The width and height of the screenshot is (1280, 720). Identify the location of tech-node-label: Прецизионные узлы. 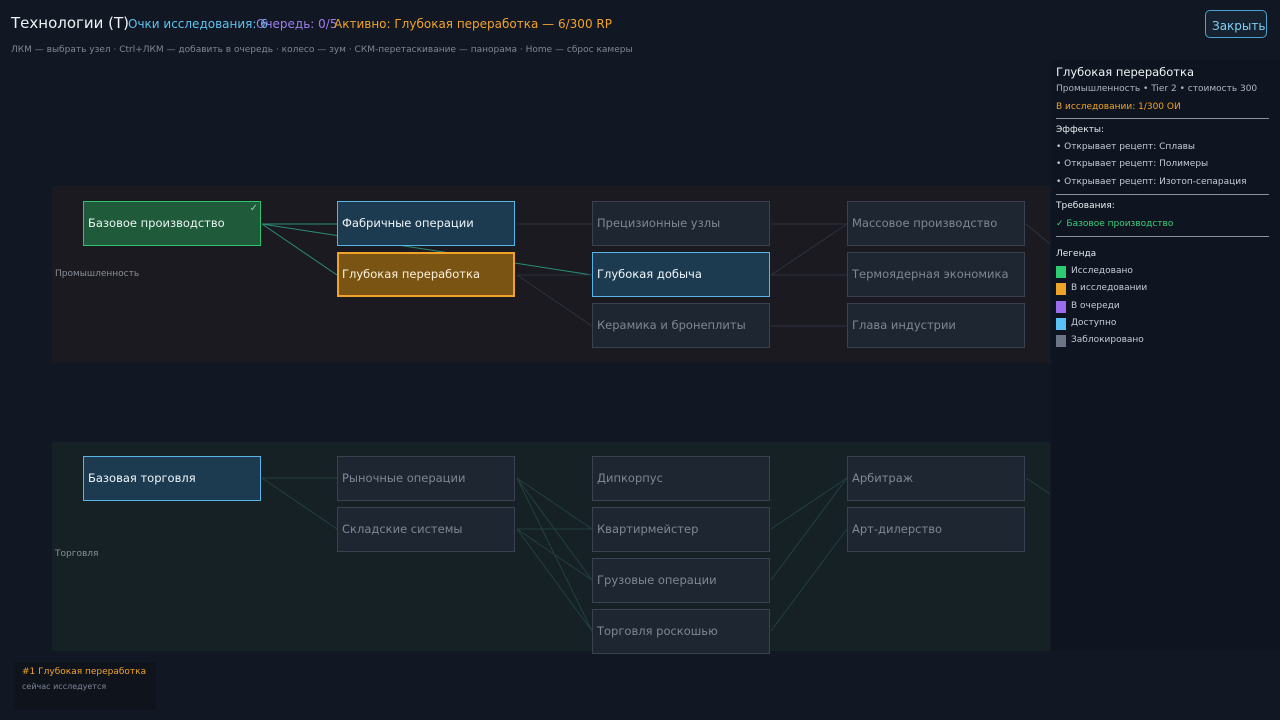
(659, 223).